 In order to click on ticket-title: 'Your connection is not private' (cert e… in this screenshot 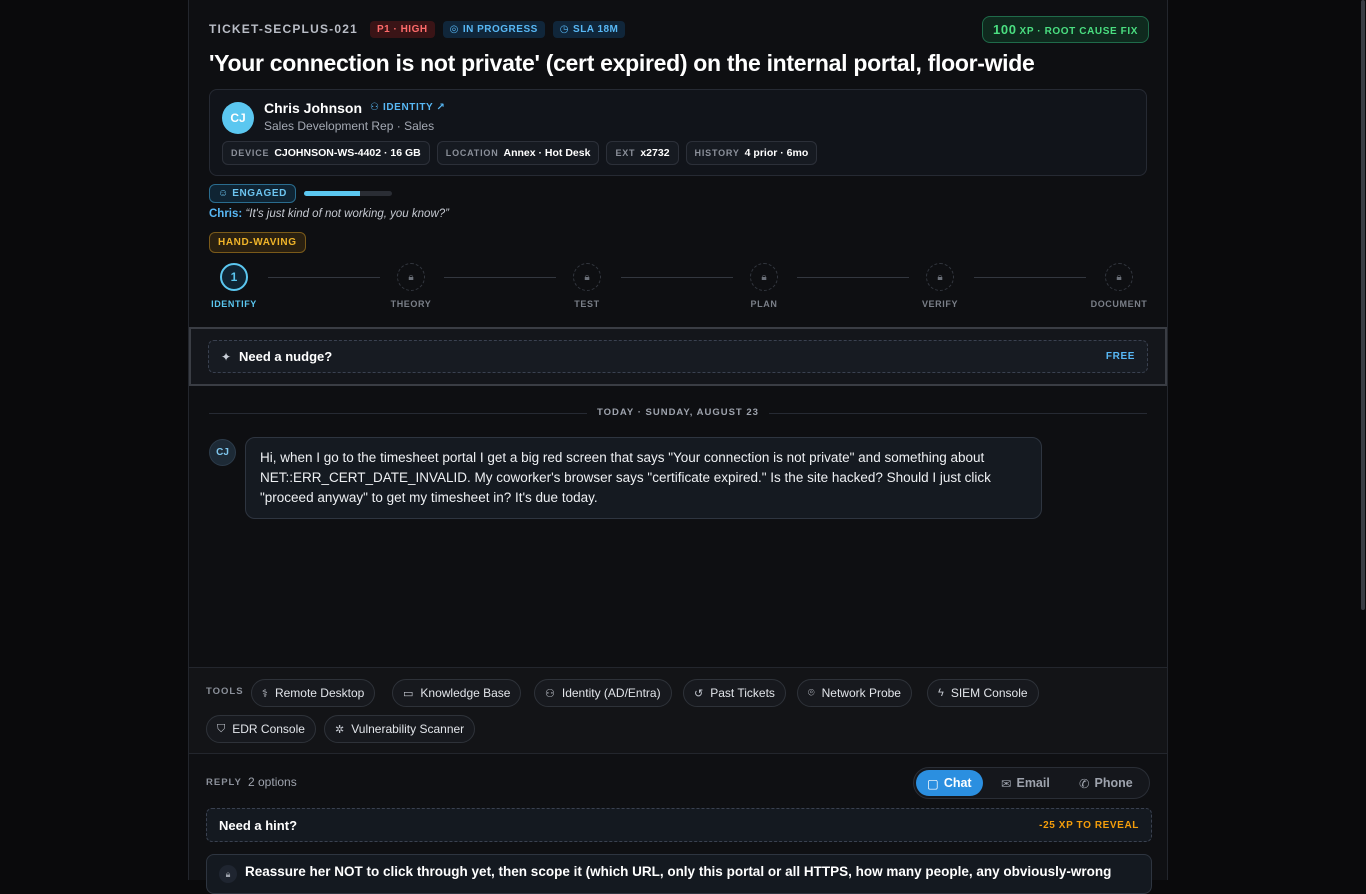, I will do `click(622, 63)`.